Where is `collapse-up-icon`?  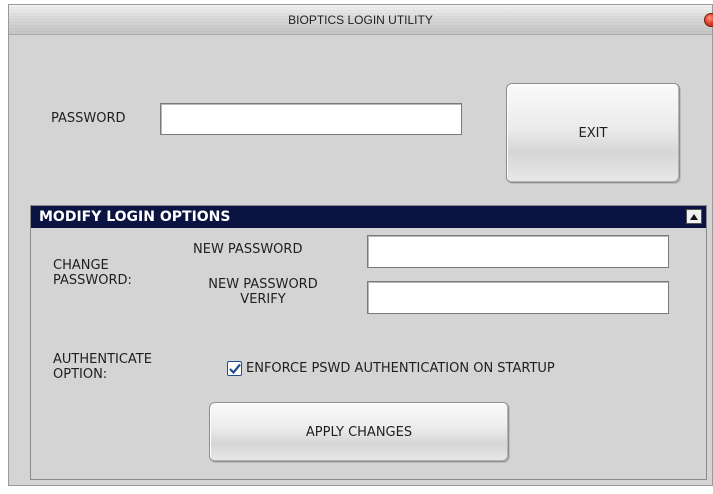
collapse-up-icon is located at coordinates (694, 216).